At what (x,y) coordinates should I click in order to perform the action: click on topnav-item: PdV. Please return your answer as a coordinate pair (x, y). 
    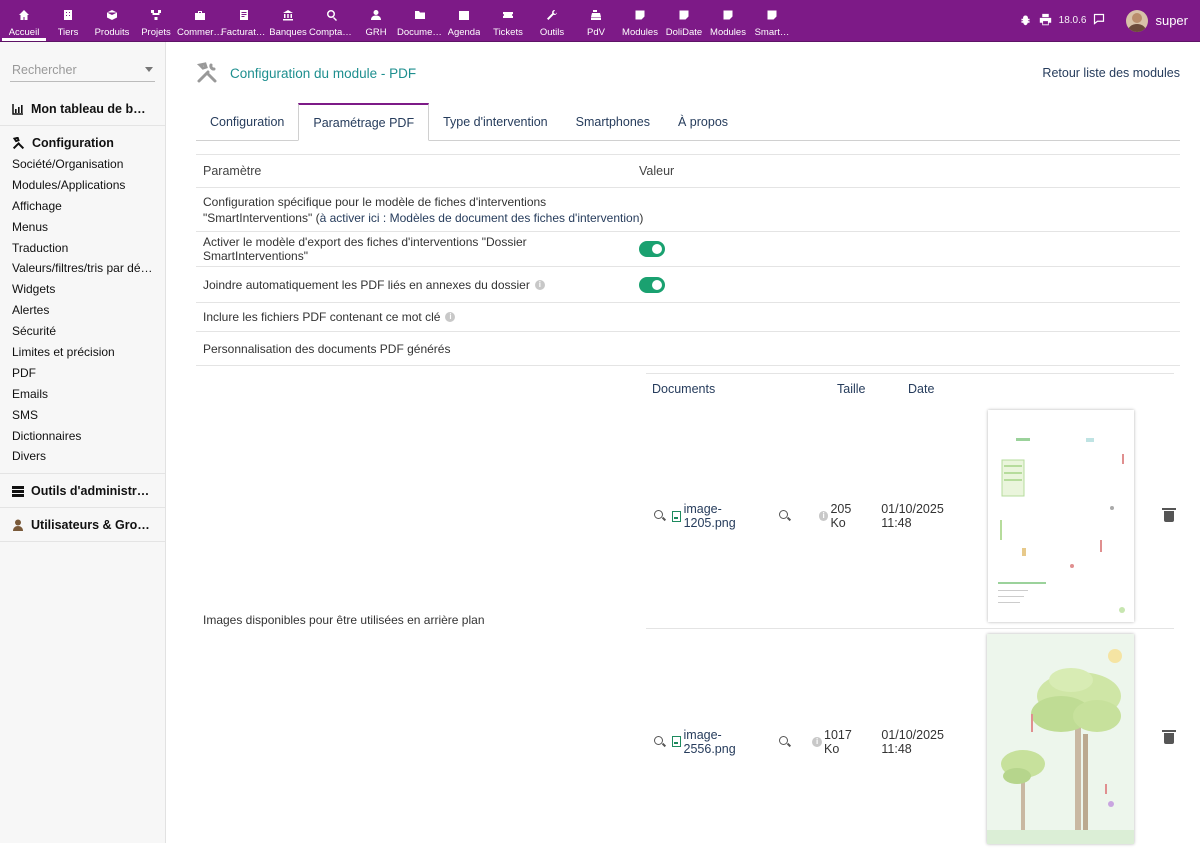
    Looking at the image, I should click on (596, 20).